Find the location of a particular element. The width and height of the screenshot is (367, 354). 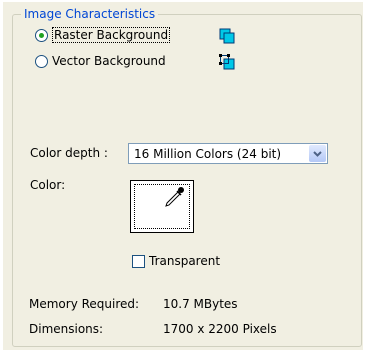

raster-background-radio: Raster Background is located at coordinates (103, 35).